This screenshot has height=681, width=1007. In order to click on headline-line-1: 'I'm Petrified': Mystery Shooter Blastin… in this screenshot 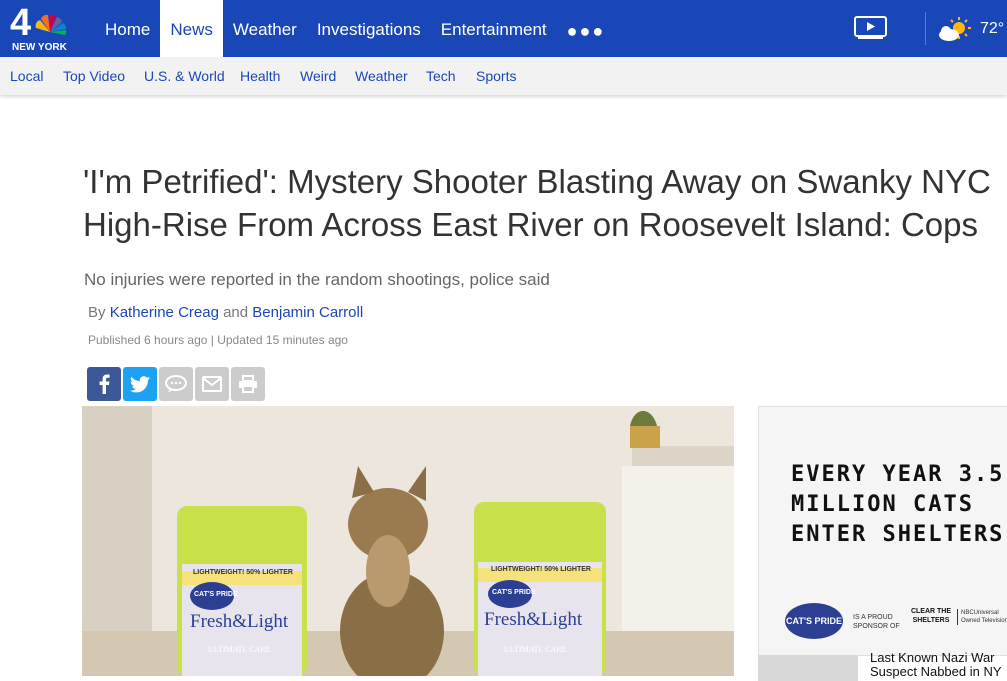, I will do `click(537, 181)`.